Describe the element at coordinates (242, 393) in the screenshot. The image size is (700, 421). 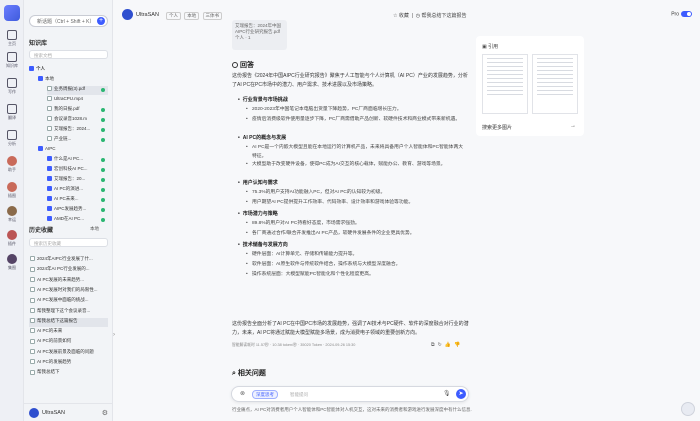
I see `close-icon: ⊗` at that location.